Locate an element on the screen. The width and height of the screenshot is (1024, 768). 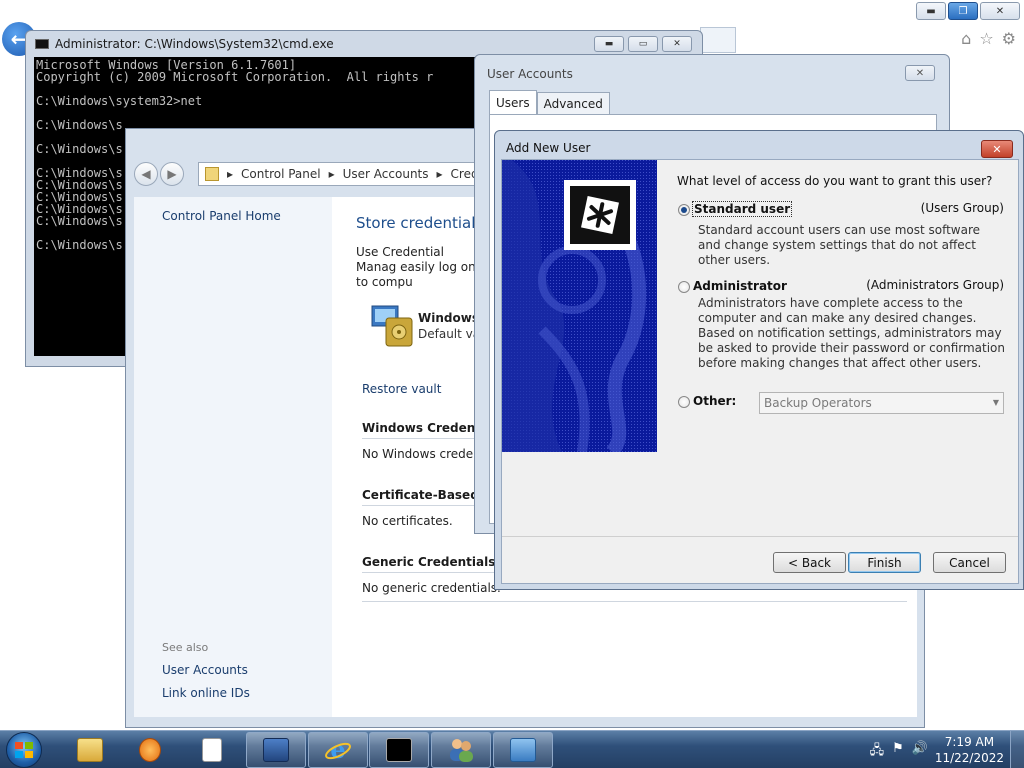
action-center-flag-icon: ⚑ is located at coordinates (898, 752).